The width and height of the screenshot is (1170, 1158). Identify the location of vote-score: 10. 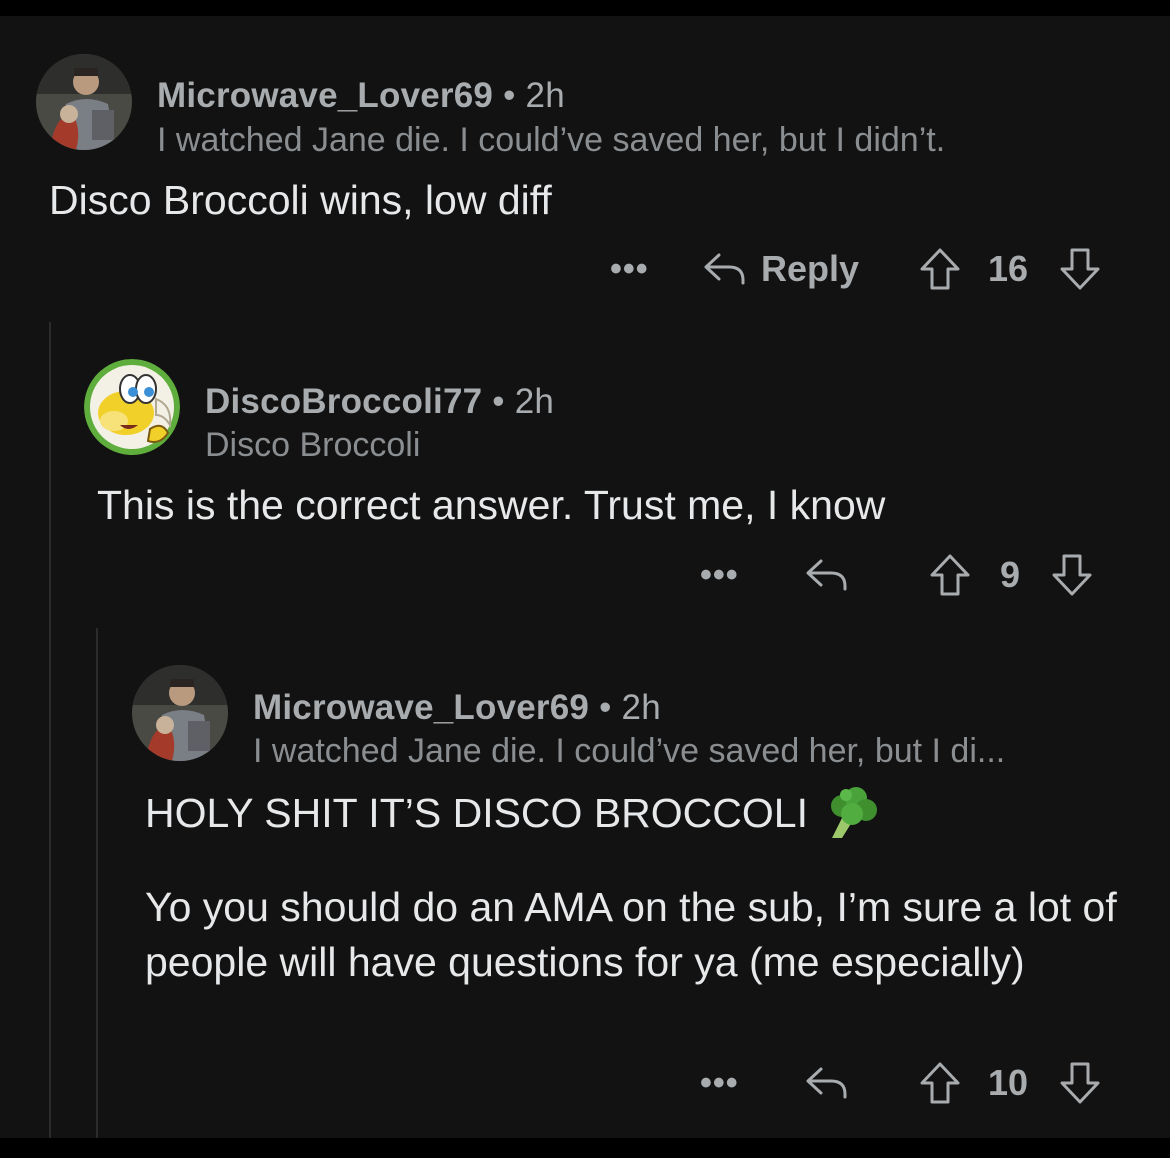
(1008, 1082).